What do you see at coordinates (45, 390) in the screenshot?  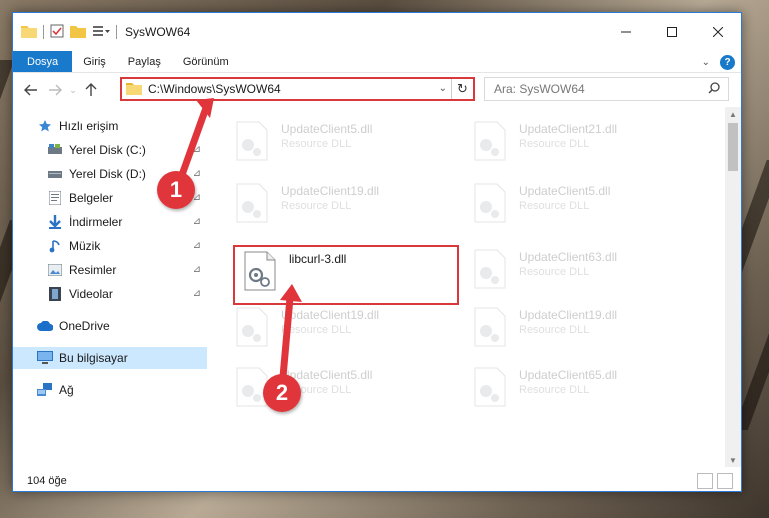 I see `network-icon` at bounding box center [45, 390].